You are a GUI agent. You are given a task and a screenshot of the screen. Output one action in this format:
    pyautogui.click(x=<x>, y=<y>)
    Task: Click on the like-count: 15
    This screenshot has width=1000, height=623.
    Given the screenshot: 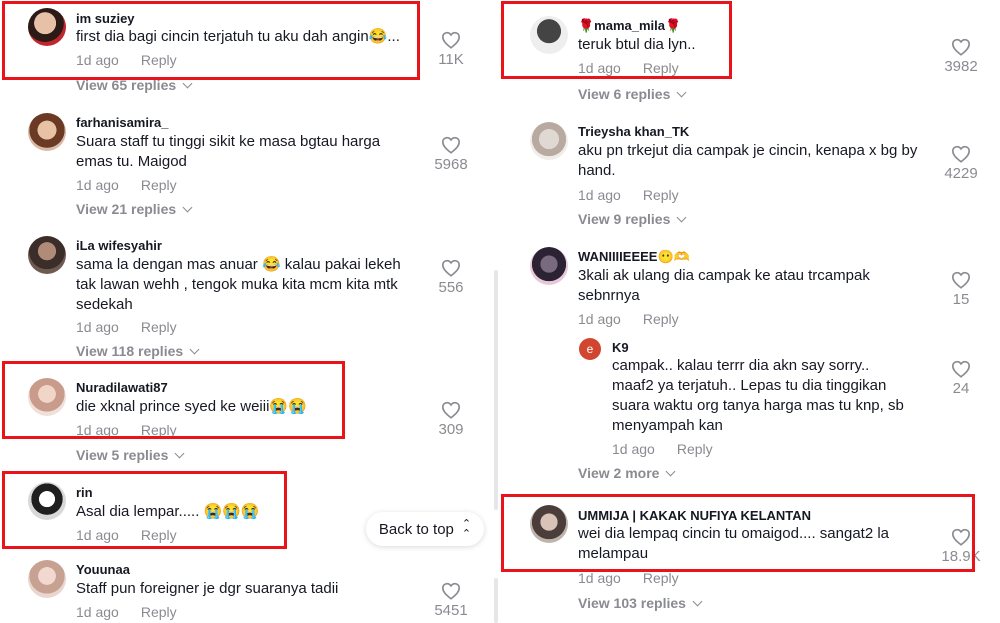 What is the action you would take?
    pyautogui.click(x=961, y=299)
    